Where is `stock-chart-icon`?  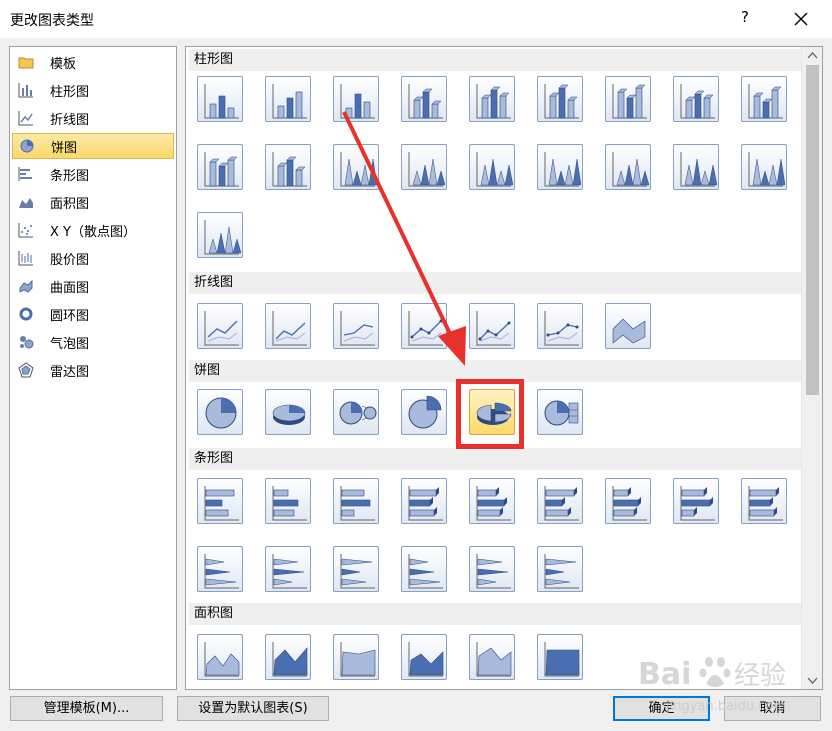
stock-chart-icon is located at coordinates (25, 258).